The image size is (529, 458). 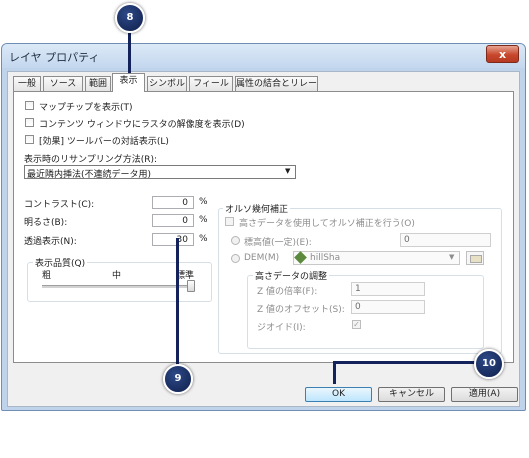 What do you see at coordinates (327, 224) in the screenshot?
I see `use-elevation-label: 高さデータを使用してオルソ補正を行う(O)` at bounding box center [327, 224].